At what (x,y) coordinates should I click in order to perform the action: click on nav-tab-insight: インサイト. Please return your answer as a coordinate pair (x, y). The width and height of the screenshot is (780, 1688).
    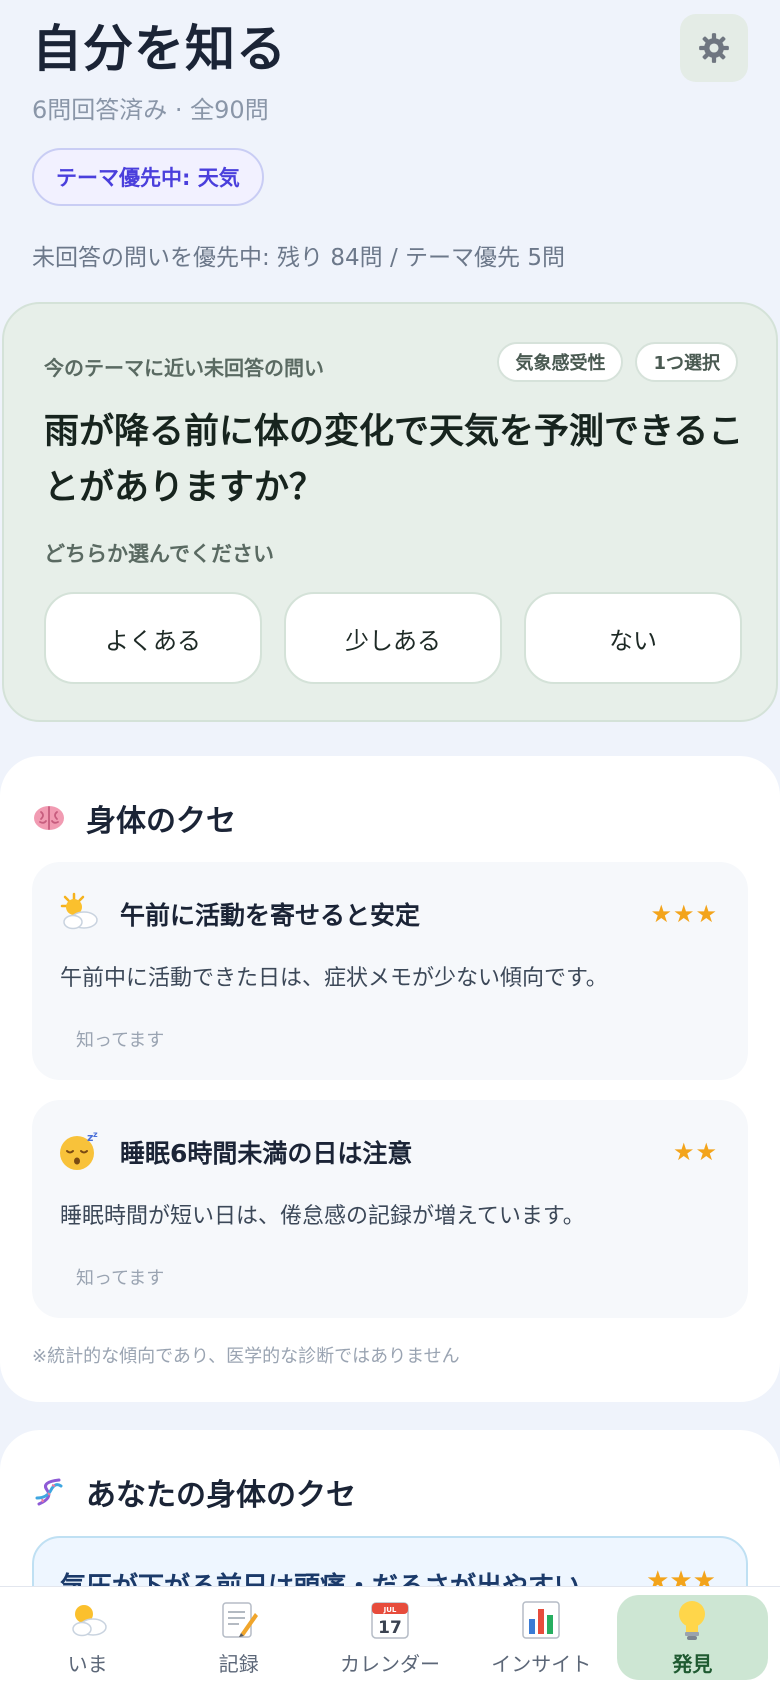
    Looking at the image, I should click on (541, 1637).